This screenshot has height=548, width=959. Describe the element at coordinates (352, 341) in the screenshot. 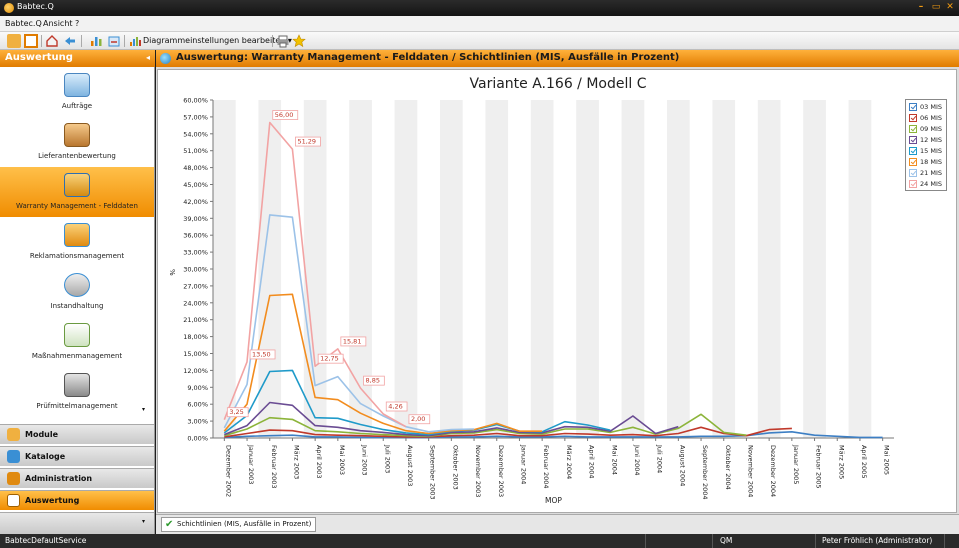

I see `data-label: 15,81` at that location.